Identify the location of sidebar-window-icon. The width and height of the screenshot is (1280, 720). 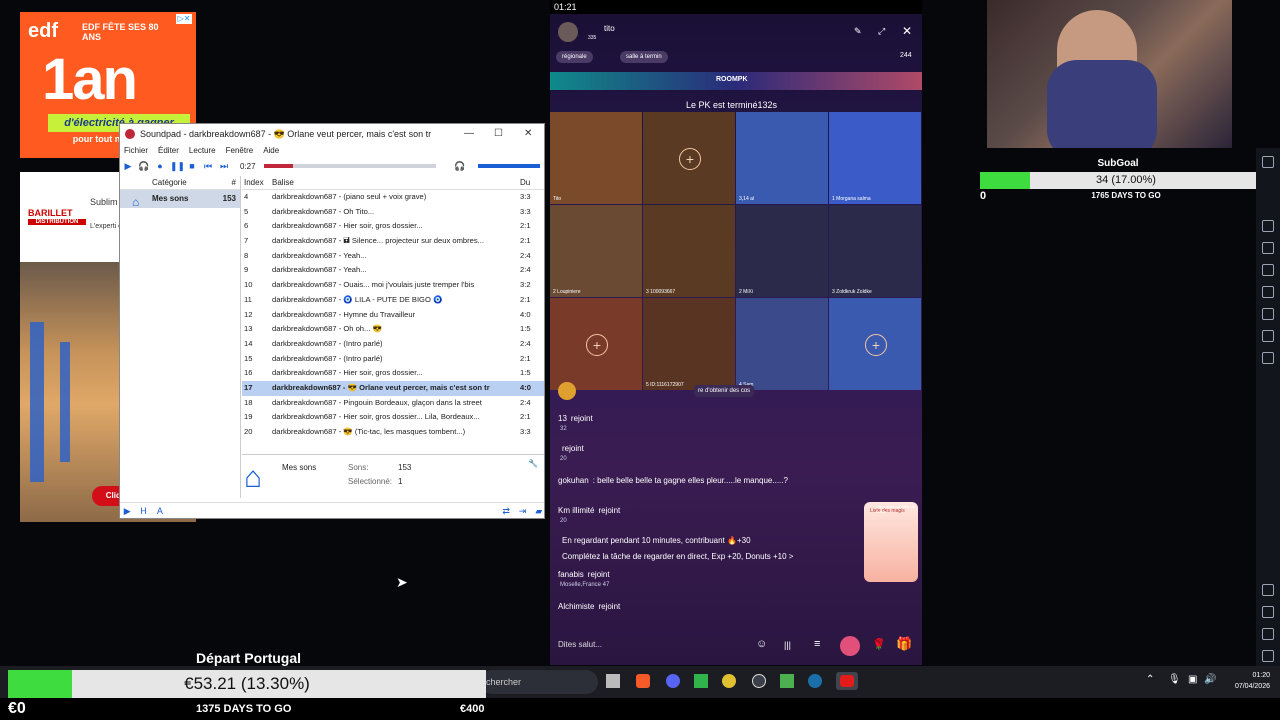
(1268, 656).